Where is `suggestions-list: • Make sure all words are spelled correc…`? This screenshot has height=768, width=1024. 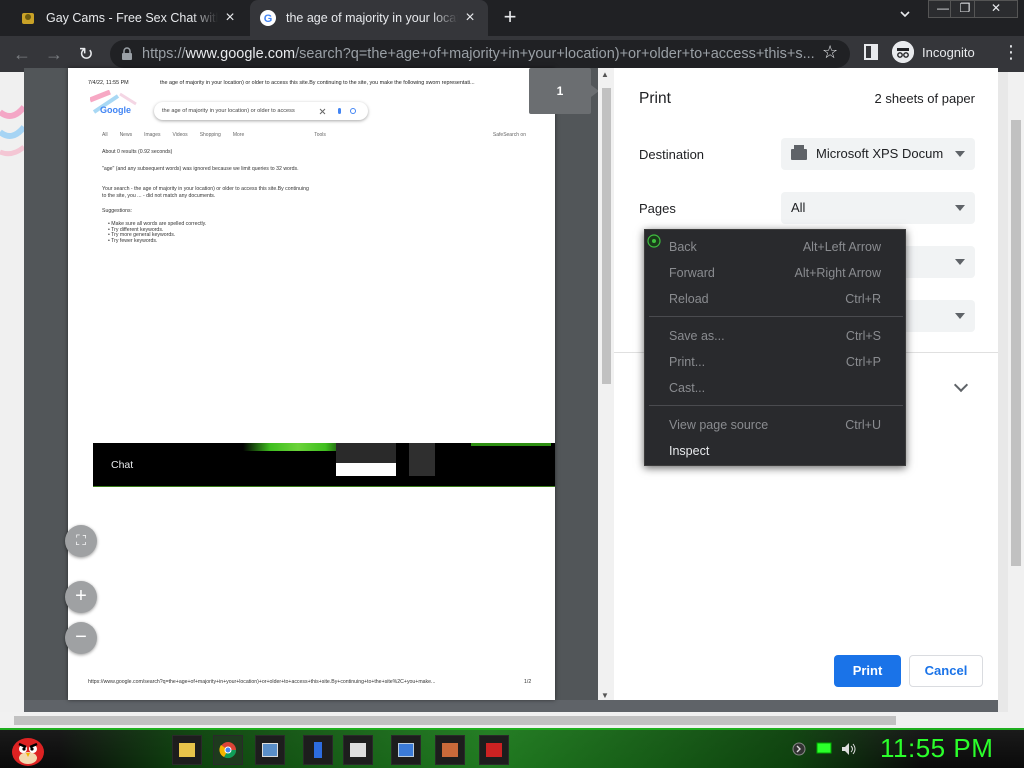 suggestions-list: • Make sure all words are spelled correc… is located at coordinates (157, 232).